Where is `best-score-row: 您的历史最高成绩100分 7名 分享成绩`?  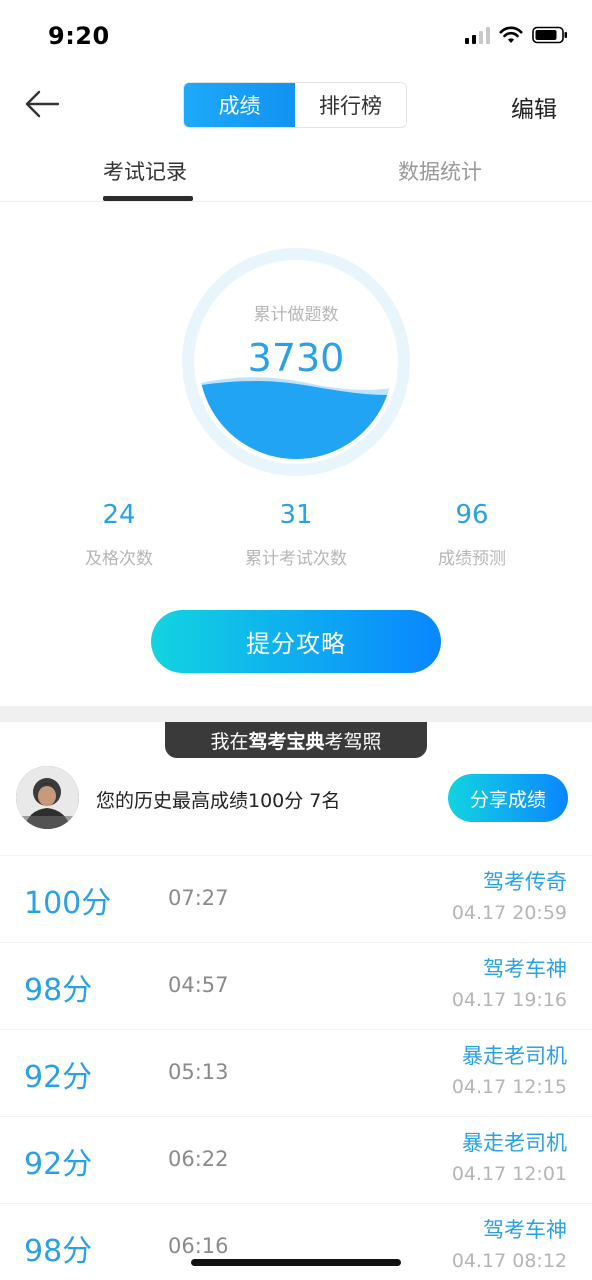
best-score-row: 您的历史最高成绩100分 7名 分享成绩 is located at coordinates (296, 808).